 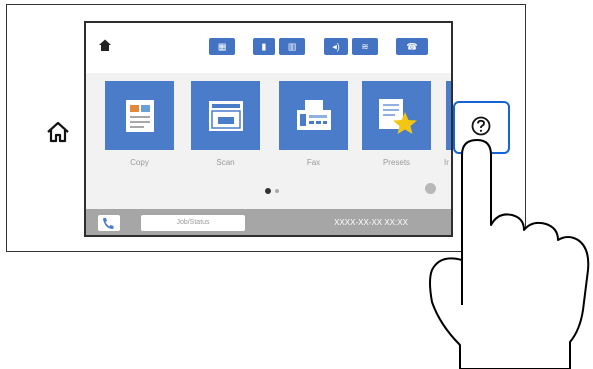 I want to click on wifi-icon: ≋, so click(x=365, y=46).